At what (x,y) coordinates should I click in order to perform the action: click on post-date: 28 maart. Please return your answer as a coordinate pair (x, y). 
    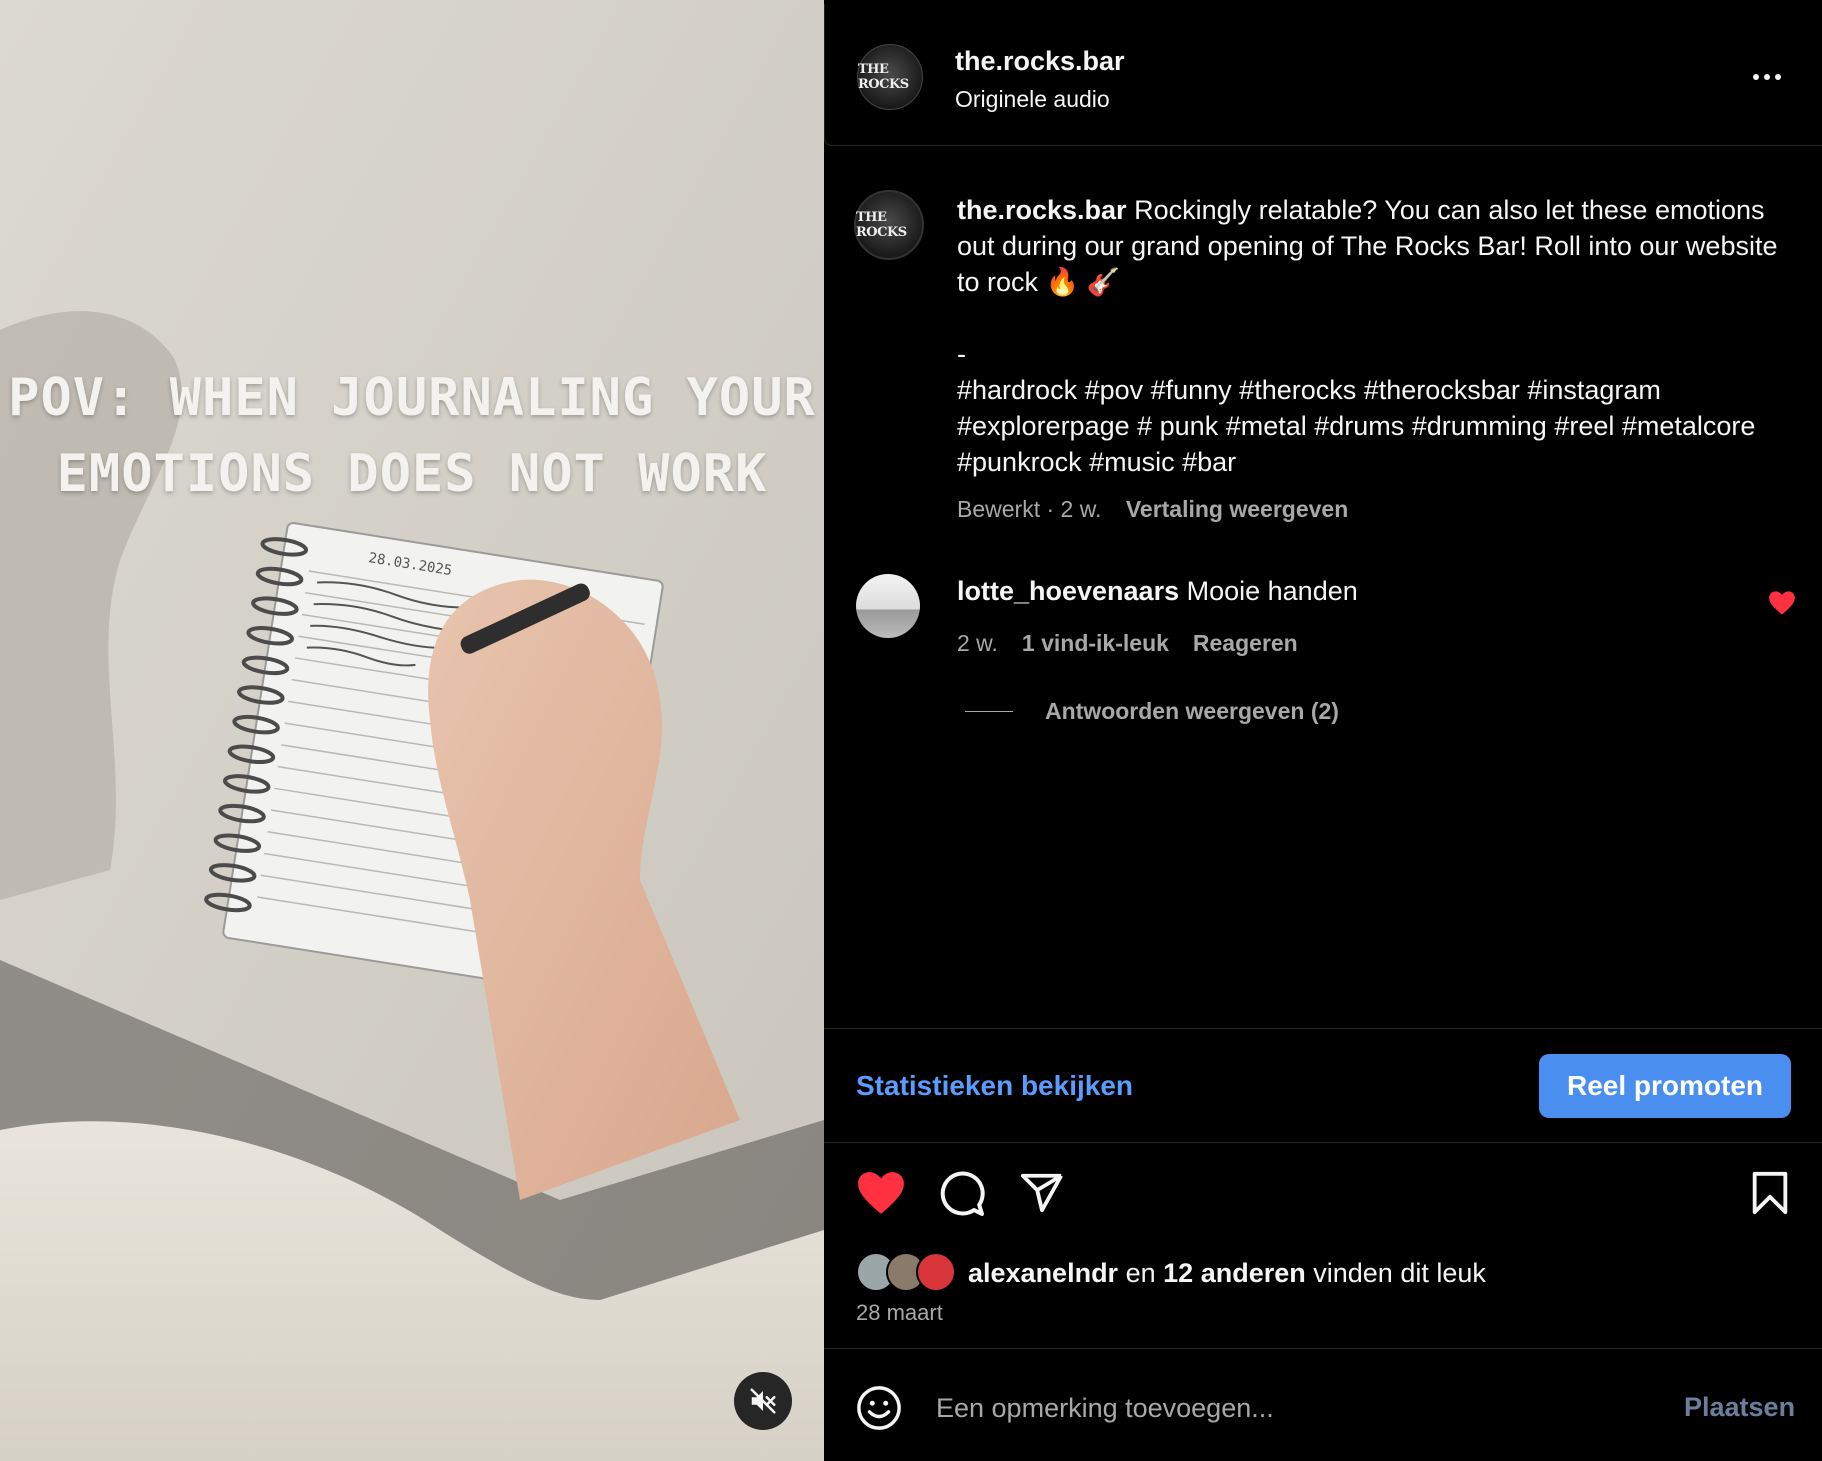
    Looking at the image, I should click on (899, 1313).